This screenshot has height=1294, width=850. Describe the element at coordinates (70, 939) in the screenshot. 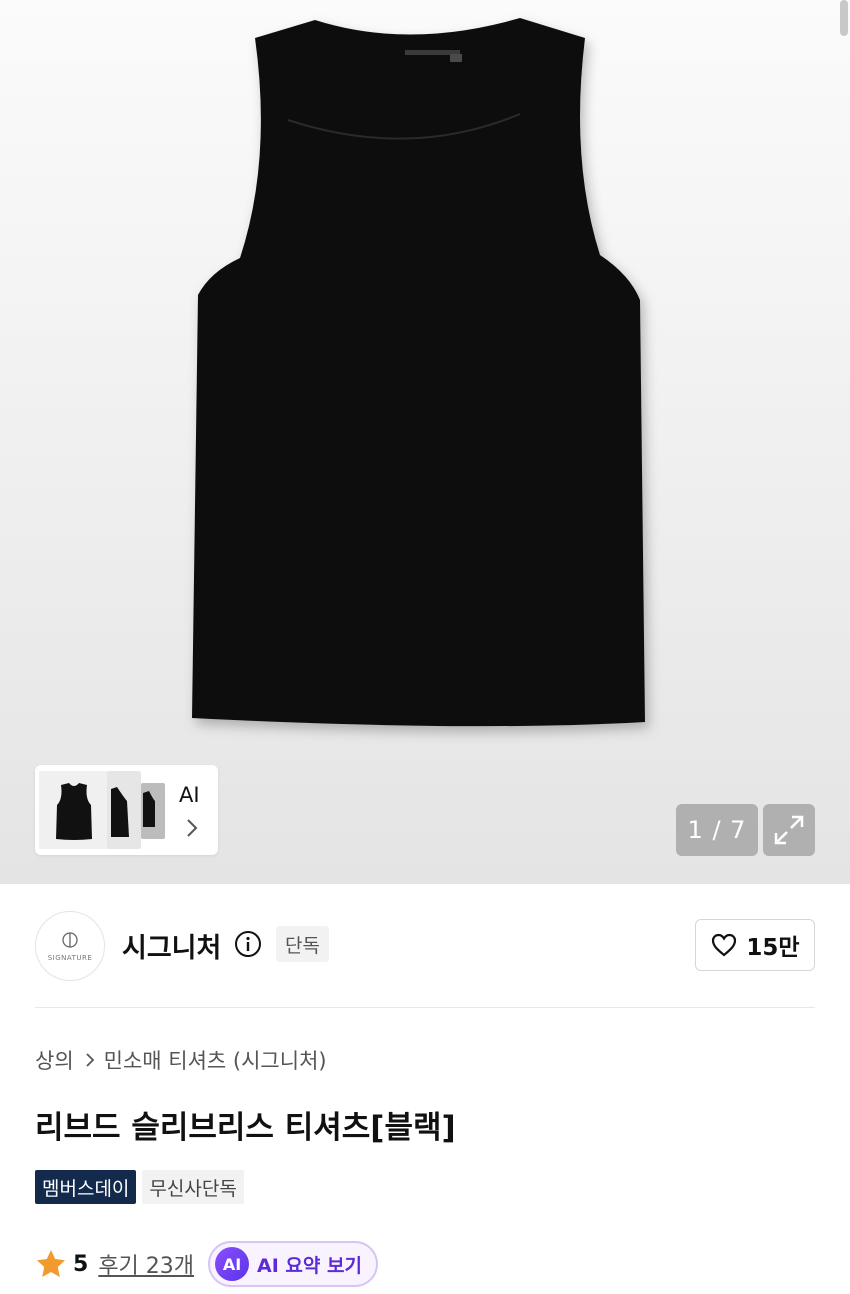

I see `brand-logo-mark-icon` at that location.